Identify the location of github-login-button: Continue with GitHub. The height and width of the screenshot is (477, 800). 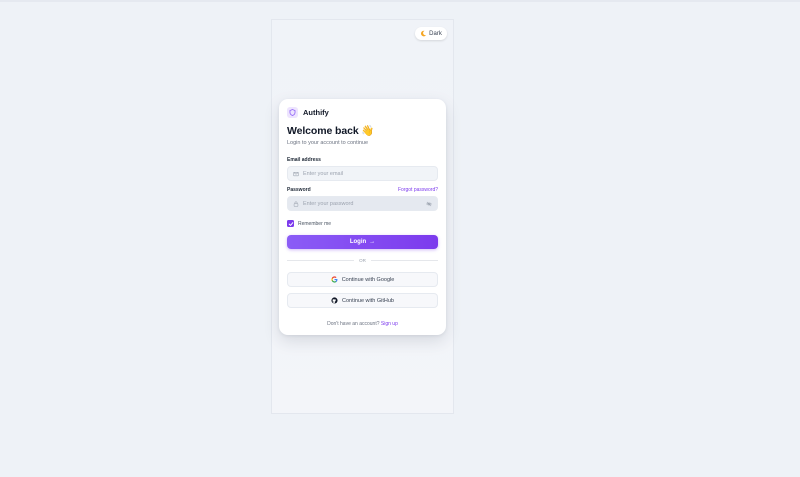
(362, 300).